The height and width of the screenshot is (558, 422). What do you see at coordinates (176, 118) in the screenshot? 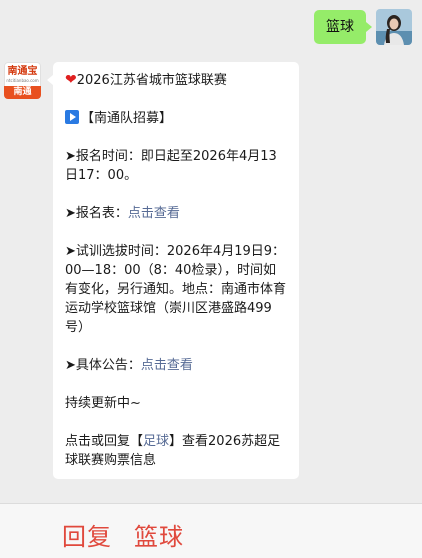
I see `recruit-line: 【南通队招募】` at bounding box center [176, 118].